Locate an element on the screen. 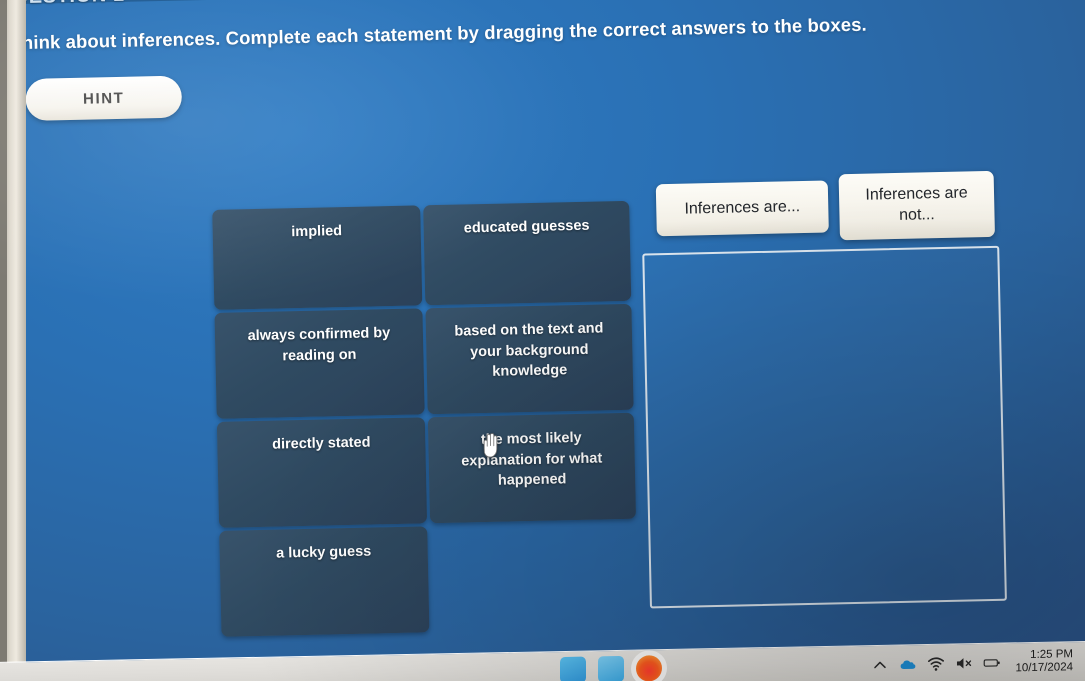 Image resolution: width=1085 pixels, height=681 pixels. answer-tile-label: directly stated is located at coordinates (321, 443).